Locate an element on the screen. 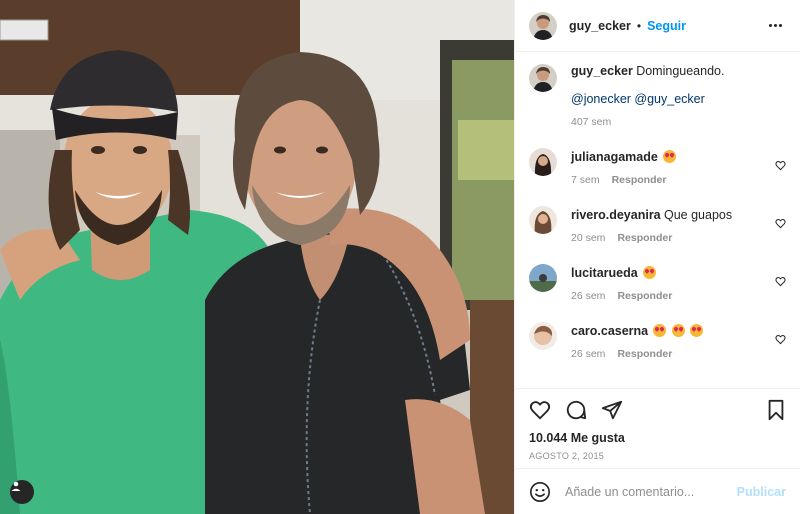 The height and width of the screenshot is (514, 800). author-avatar-image is located at coordinates (543, 25).